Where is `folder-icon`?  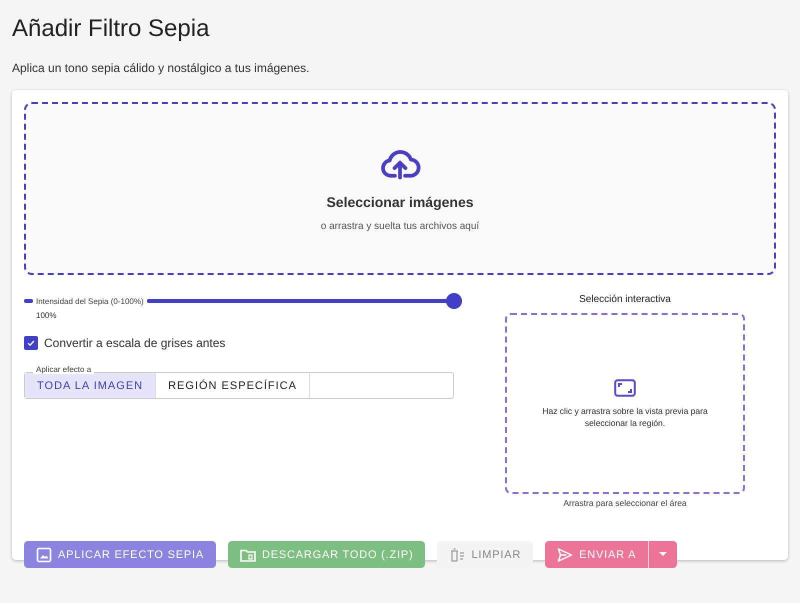 folder-icon is located at coordinates (248, 554).